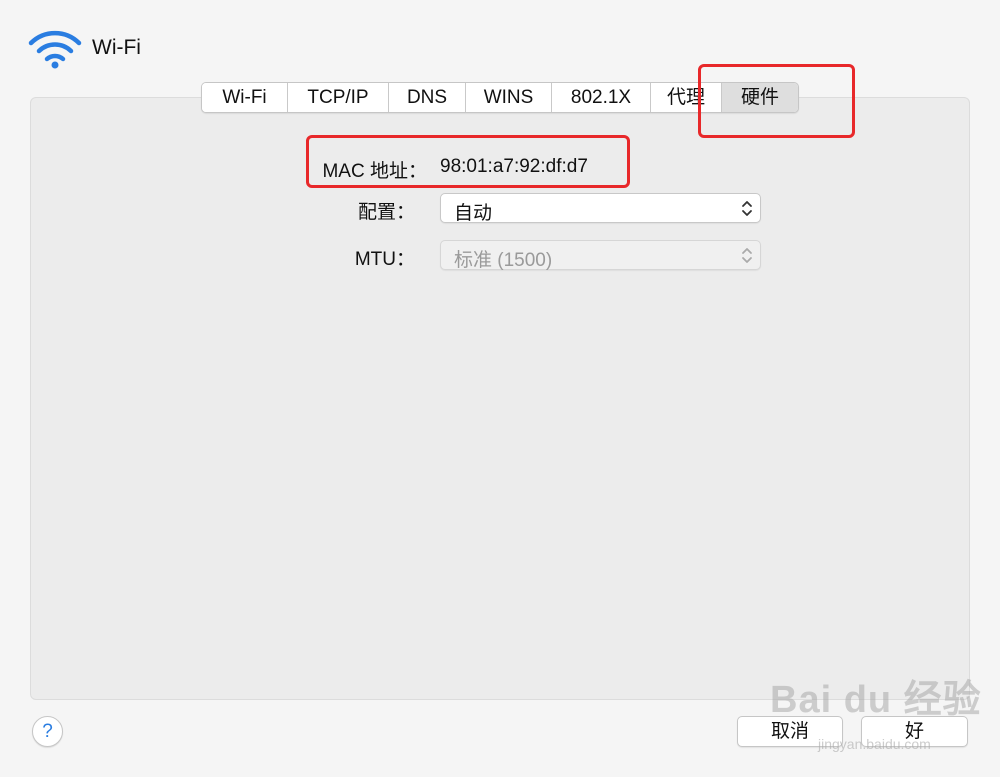 The image size is (1000, 777). What do you see at coordinates (47, 731) in the screenshot?
I see `help-button: ?` at bounding box center [47, 731].